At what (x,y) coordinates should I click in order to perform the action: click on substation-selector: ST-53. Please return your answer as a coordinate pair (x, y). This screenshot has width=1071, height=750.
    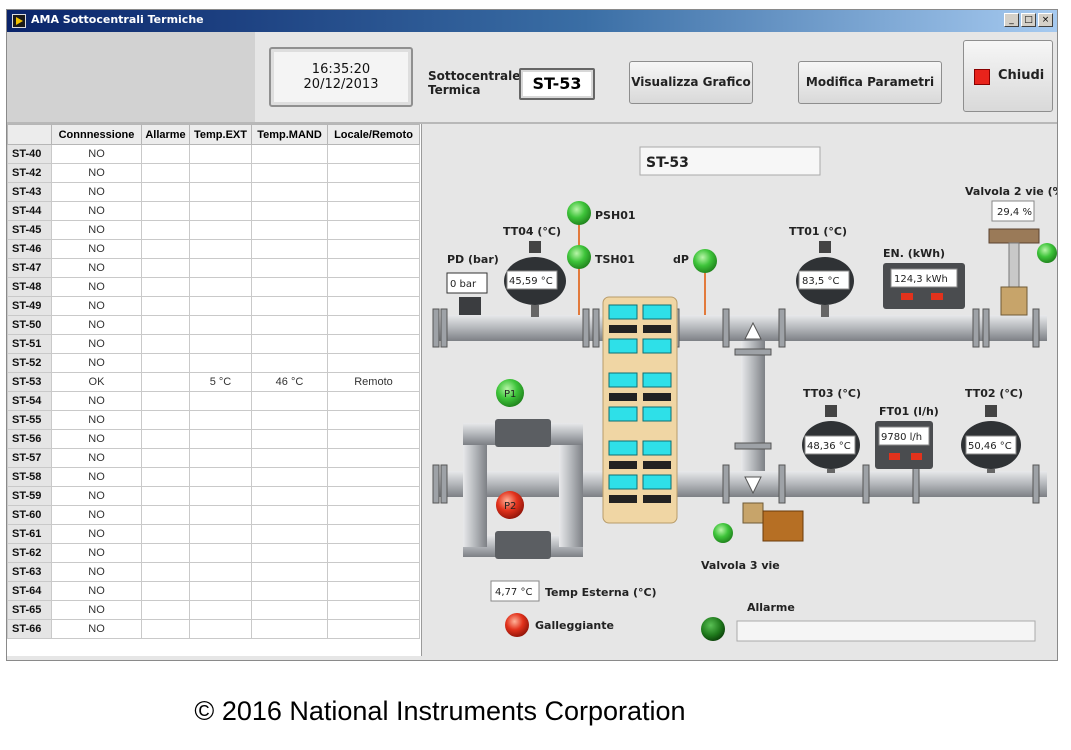
    Looking at the image, I should click on (557, 84).